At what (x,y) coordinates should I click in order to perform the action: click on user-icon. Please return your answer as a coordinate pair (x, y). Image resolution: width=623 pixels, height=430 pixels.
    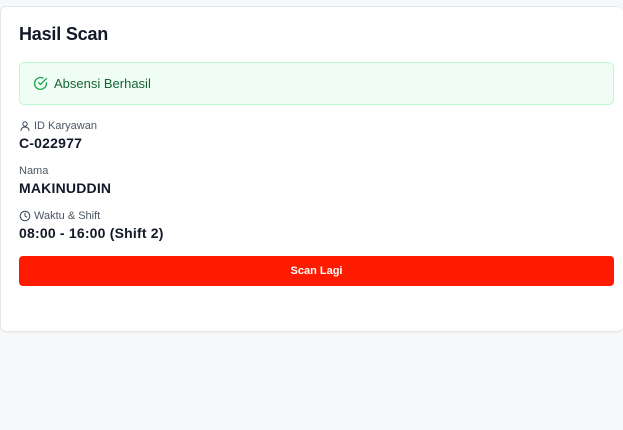
    Looking at the image, I should click on (25, 126).